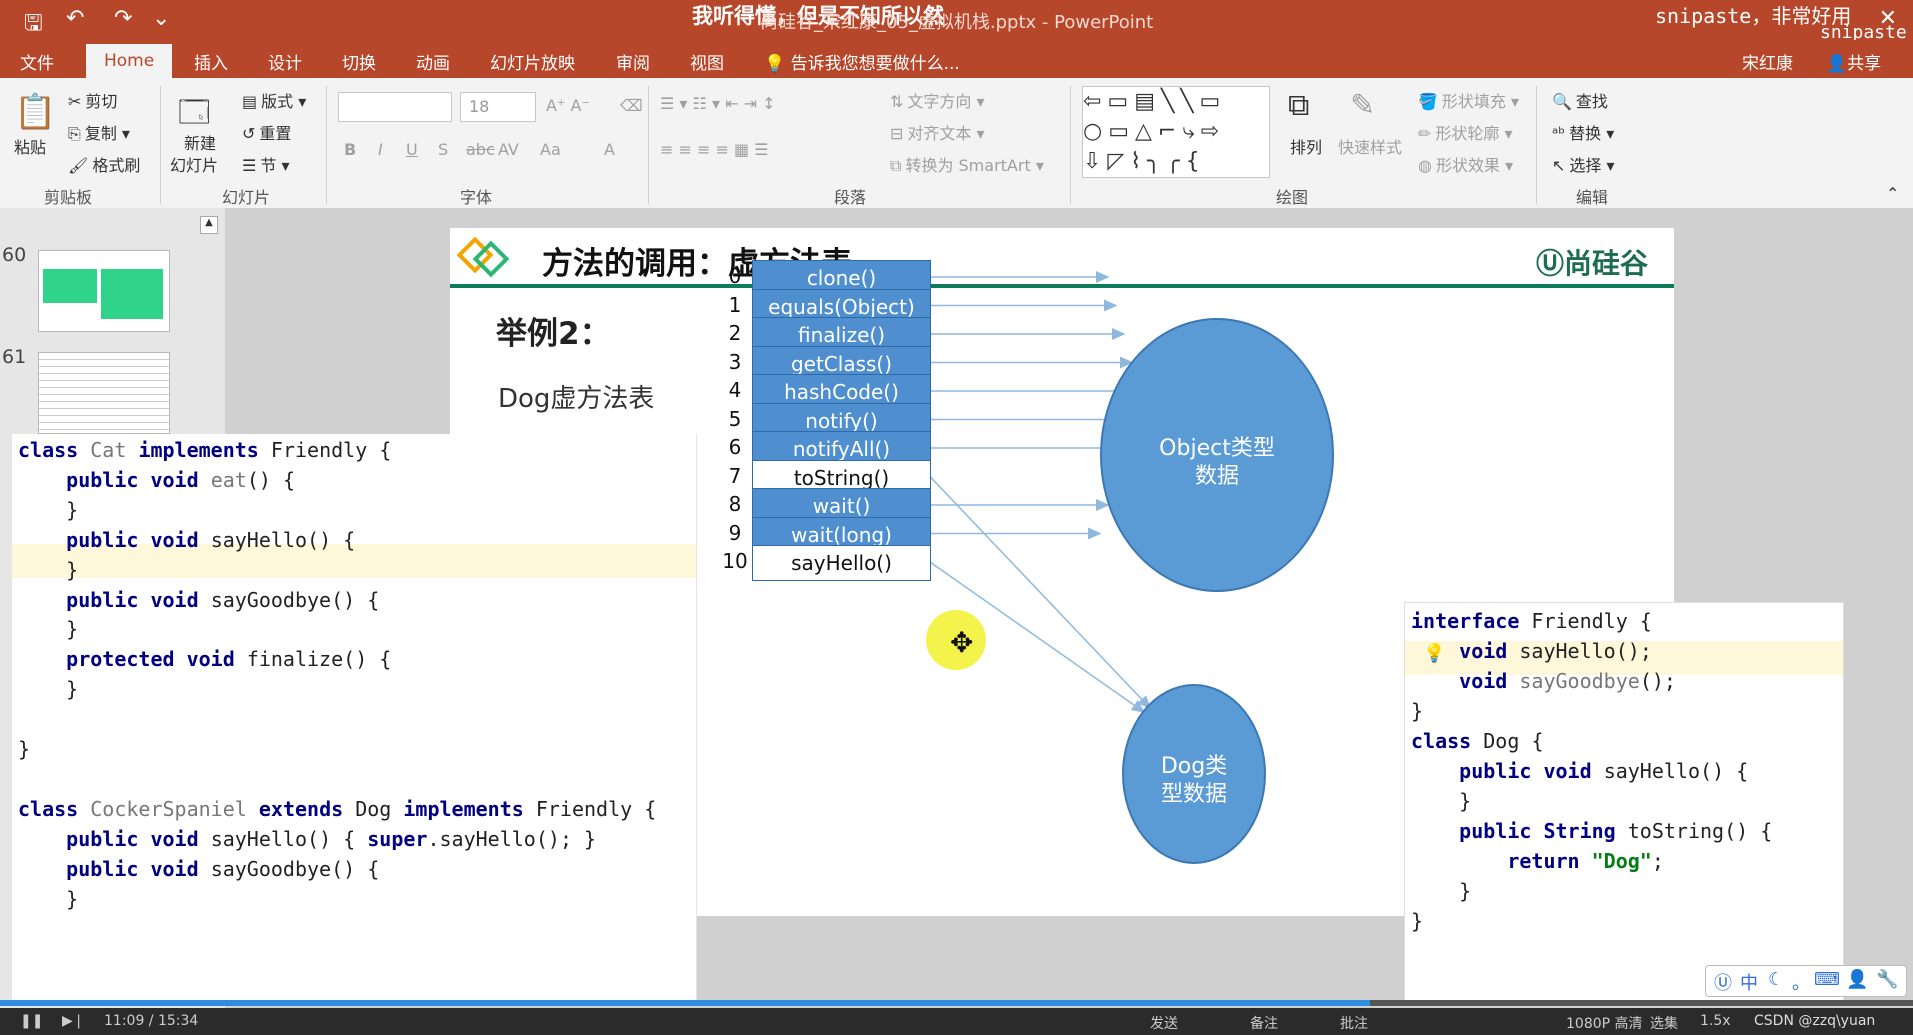 Image resolution: width=1913 pixels, height=1035 pixels. Describe the element at coordinates (1264, 1023) in the screenshot. I see `notes-button: 备注` at that location.